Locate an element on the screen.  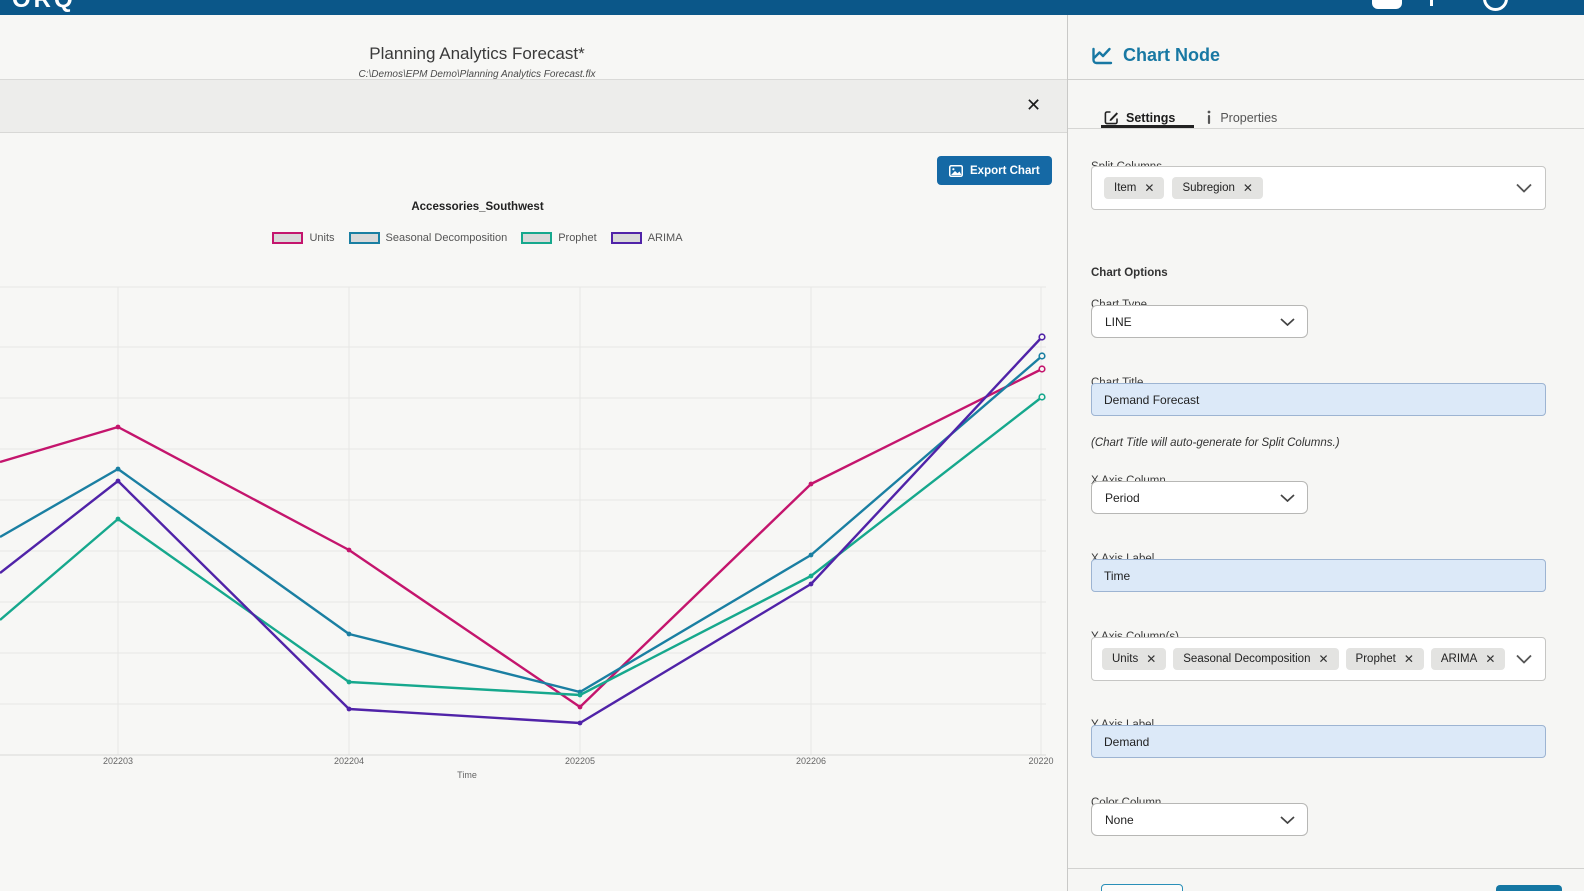
toolbar-list-icon is located at coordinates (1441, 5).